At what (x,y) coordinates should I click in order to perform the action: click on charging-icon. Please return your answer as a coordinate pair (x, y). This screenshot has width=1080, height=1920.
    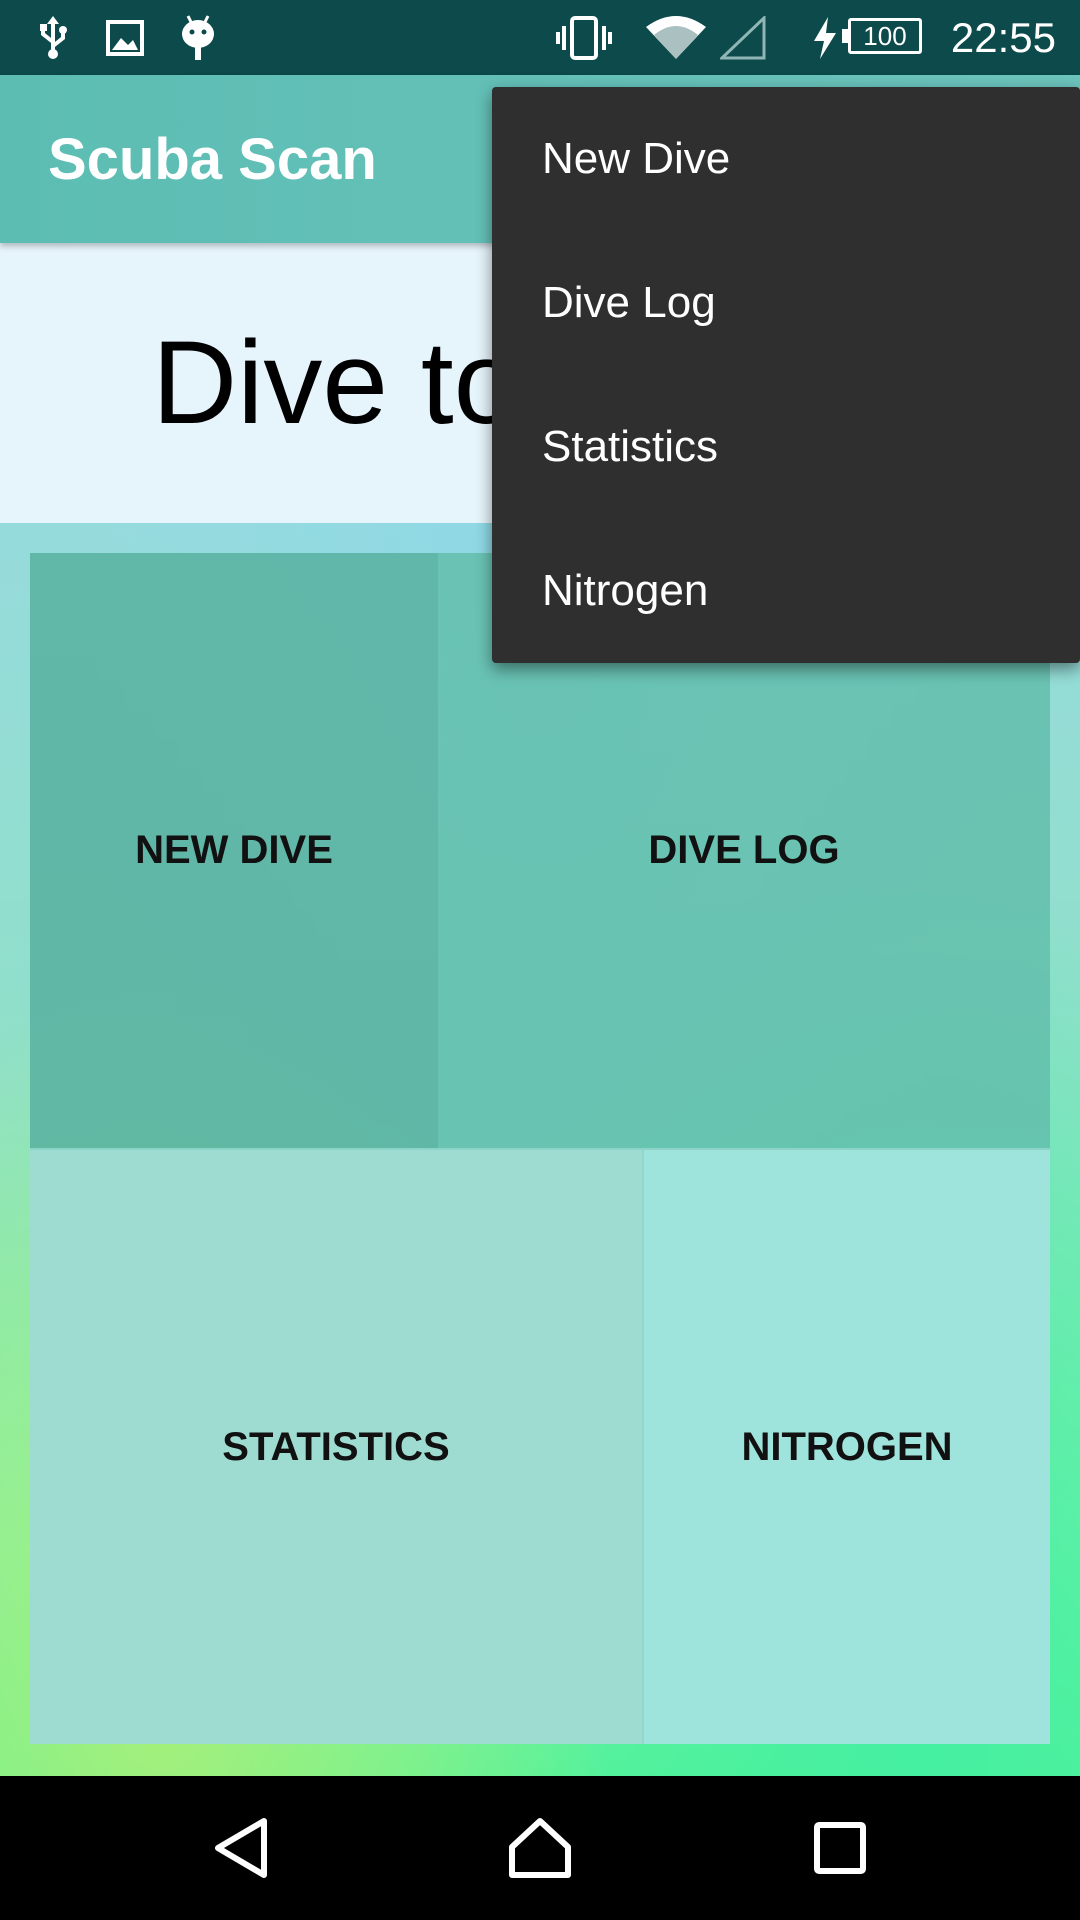
    Looking at the image, I should click on (825, 37).